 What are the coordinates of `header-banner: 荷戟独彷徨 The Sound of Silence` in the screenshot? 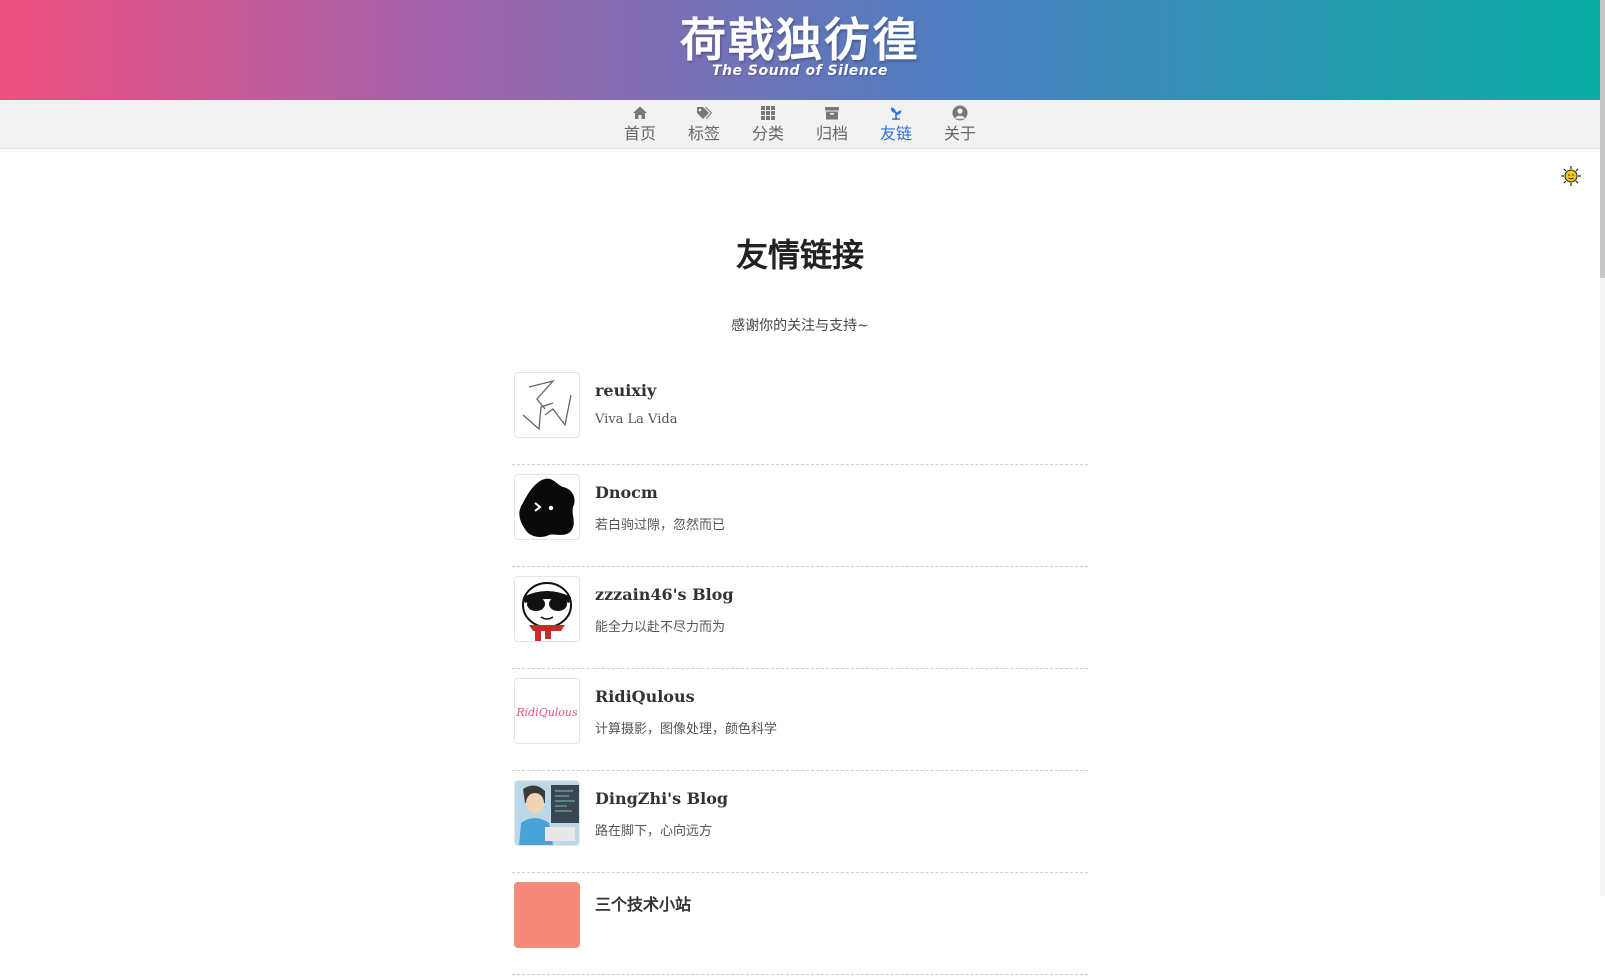 It's located at (800, 50).